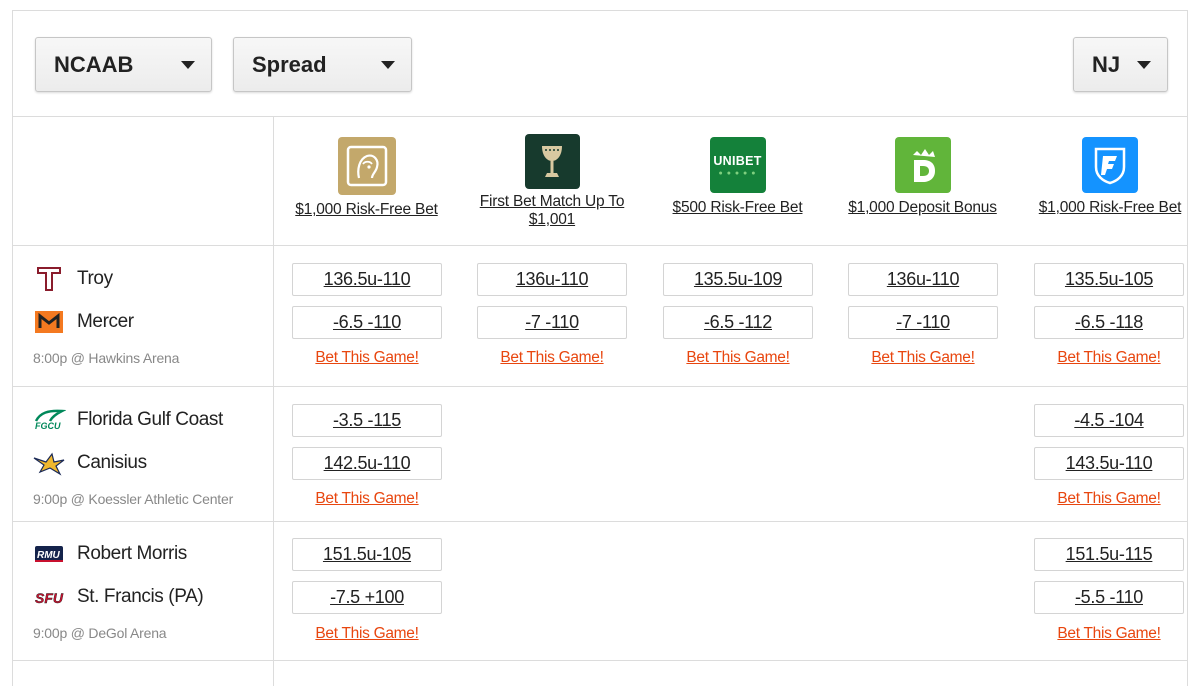 This screenshot has width=1200, height=686. I want to click on game-info: 9:00p @ DeGol Arena, so click(100, 633).